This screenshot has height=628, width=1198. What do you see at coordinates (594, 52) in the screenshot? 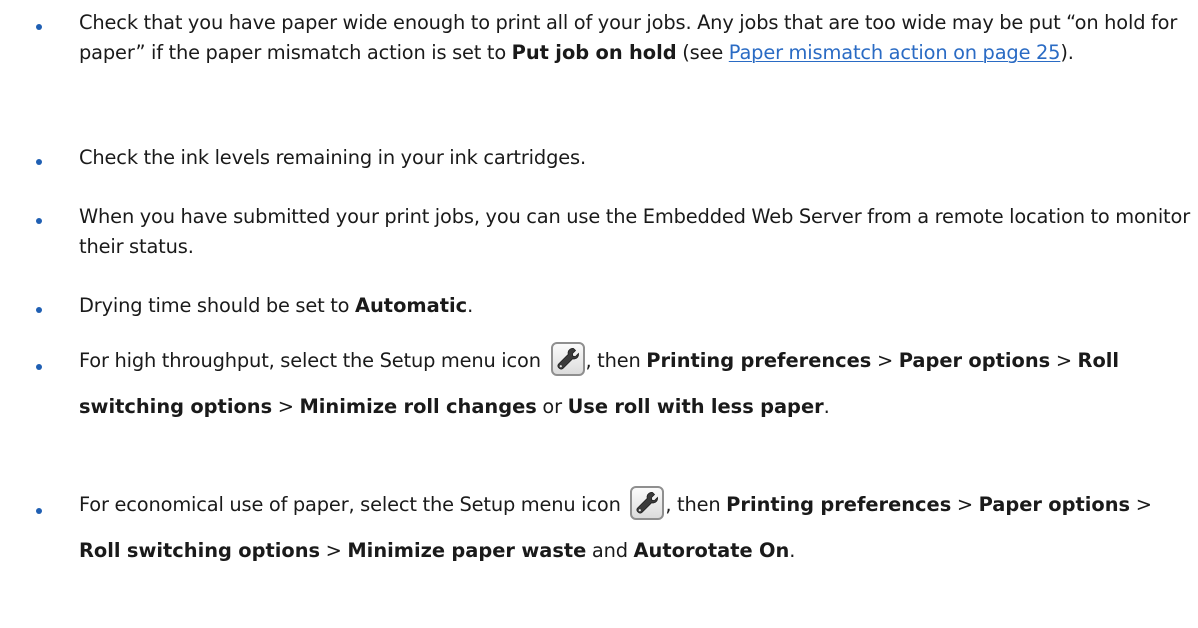
I see `bold-term: Put job on hold` at bounding box center [594, 52].